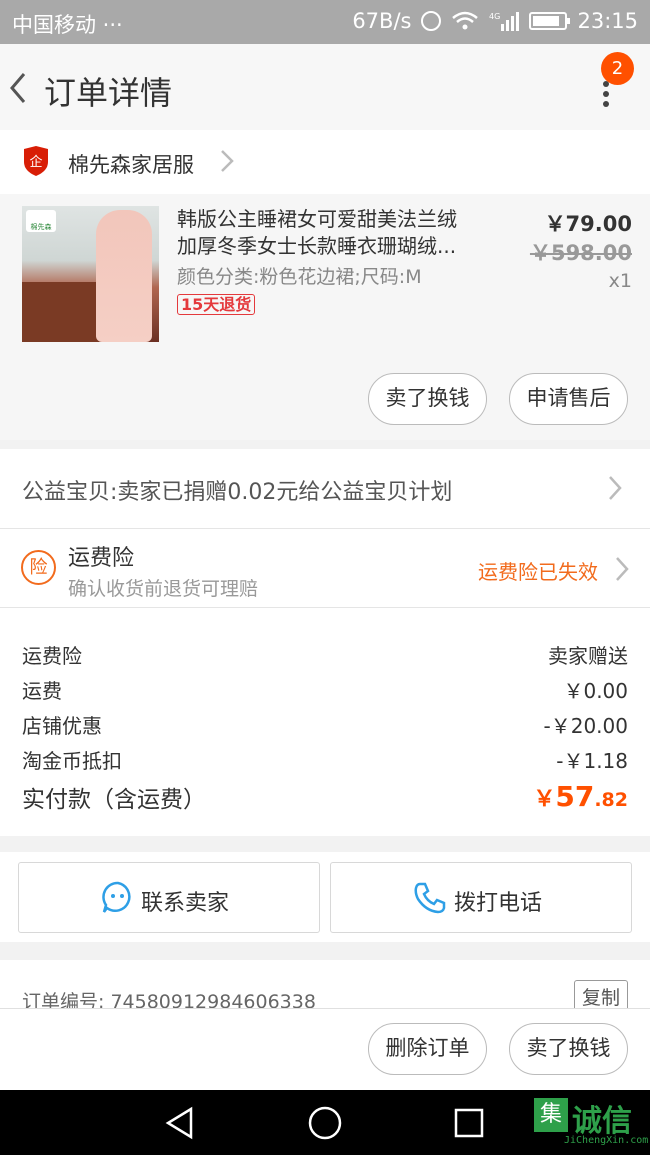 The width and height of the screenshot is (650, 1155). What do you see at coordinates (588, 224) in the screenshot?
I see `product-price: ￥79.00` at bounding box center [588, 224].